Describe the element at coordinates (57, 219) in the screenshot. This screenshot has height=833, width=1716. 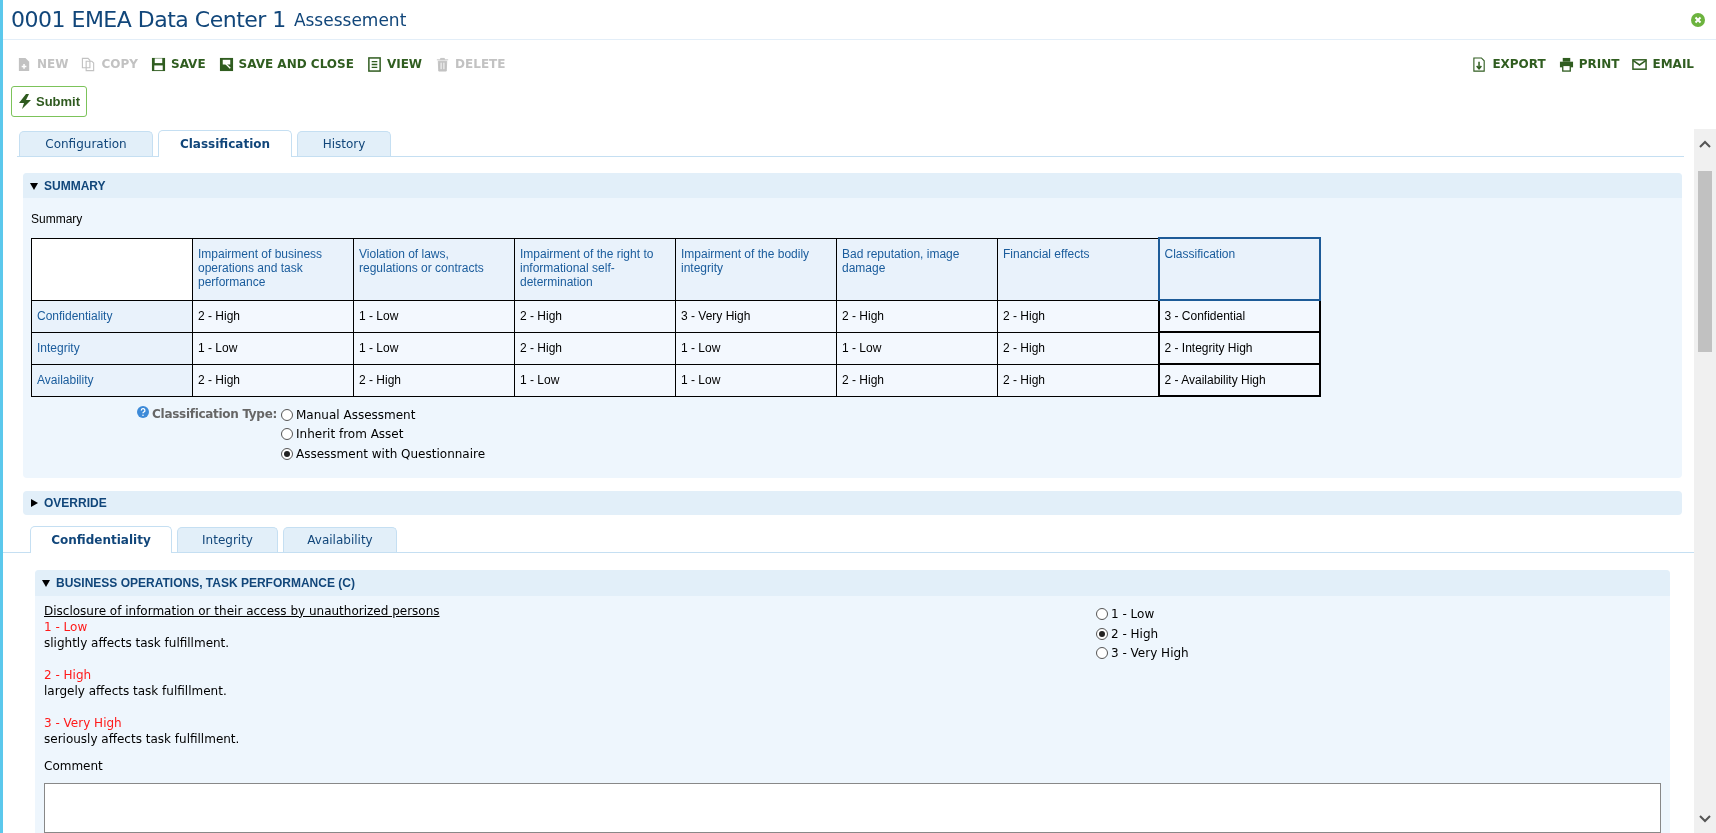
I see `table-caption: Summary` at that location.